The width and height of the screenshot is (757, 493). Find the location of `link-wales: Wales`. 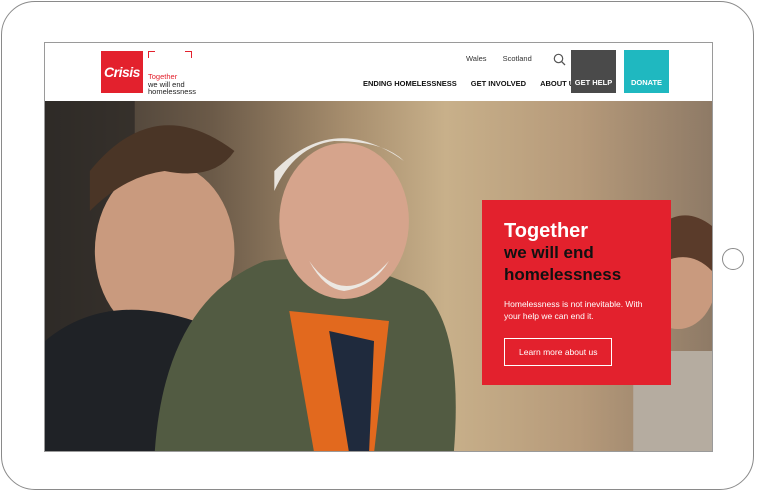

link-wales: Wales is located at coordinates (476, 58).